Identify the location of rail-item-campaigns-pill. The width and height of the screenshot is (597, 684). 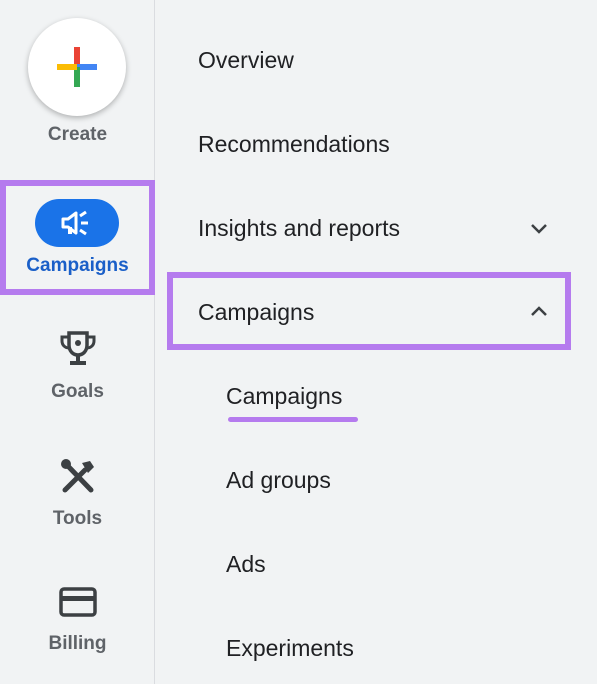
(77, 223).